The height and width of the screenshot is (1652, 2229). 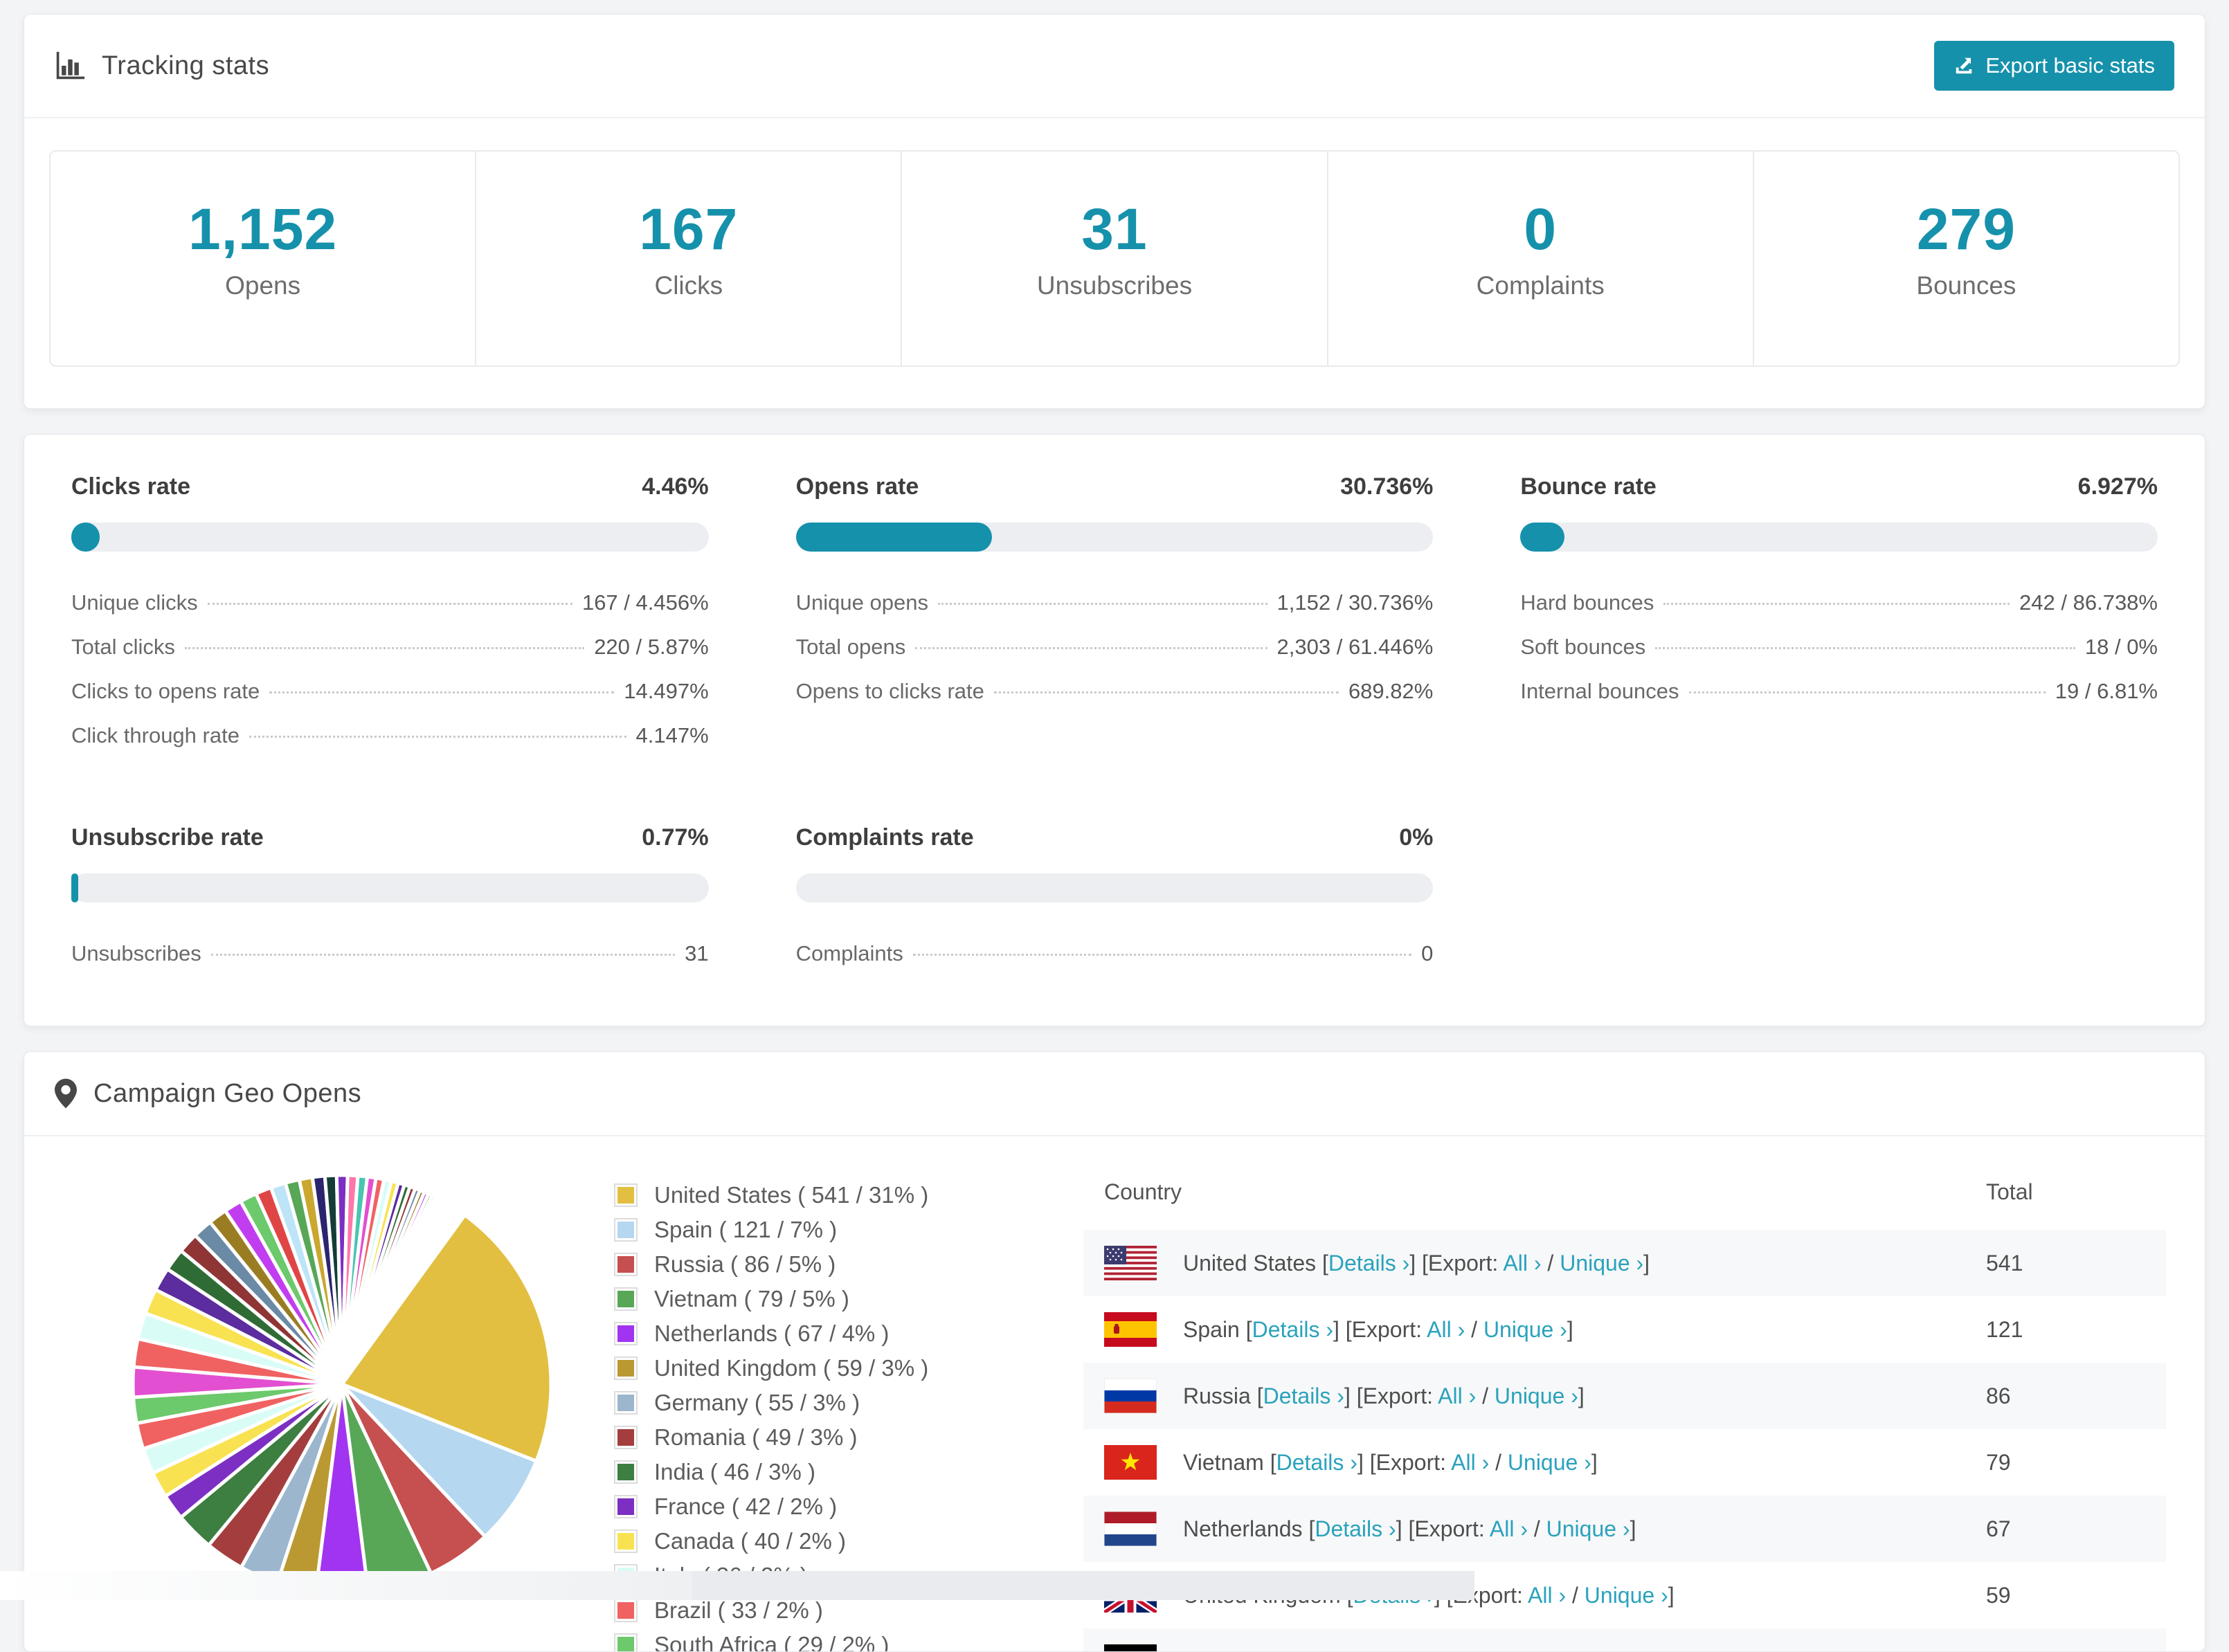 What do you see at coordinates (2088, 602) in the screenshot?
I see `rate-detail-value: 242 / 86.738%` at bounding box center [2088, 602].